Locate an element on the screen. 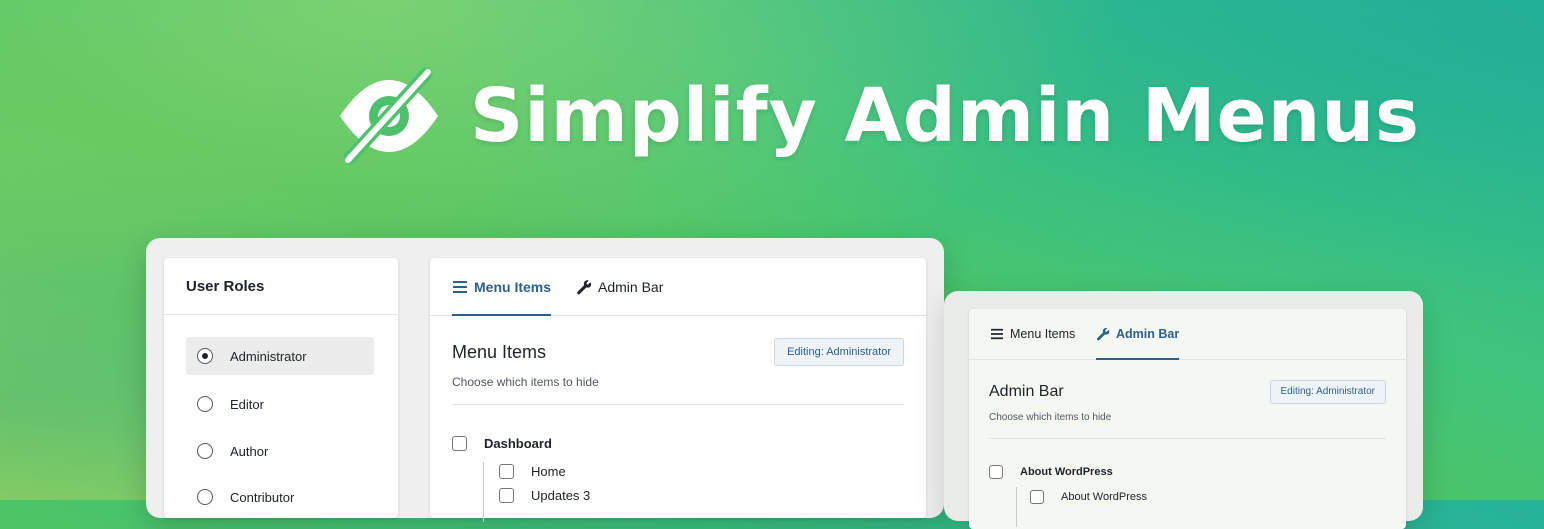 This screenshot has width=1544, height=529. role-administrator: Administrator is located at coordinates (280, 356).